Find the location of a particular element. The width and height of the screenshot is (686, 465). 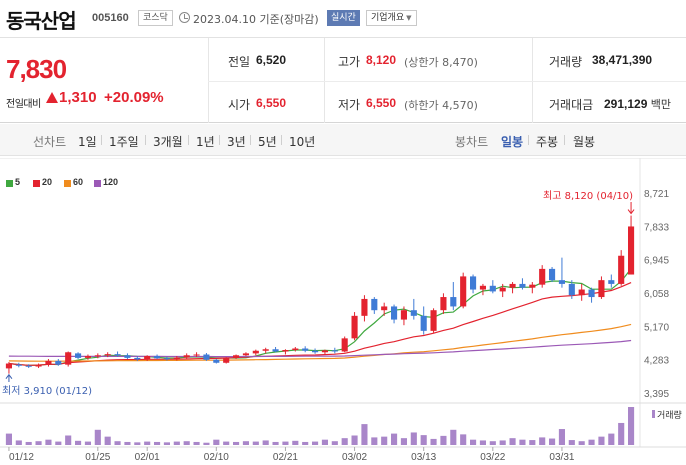

amount-value: 291,129 백만 is located at coordinates (637, 104).